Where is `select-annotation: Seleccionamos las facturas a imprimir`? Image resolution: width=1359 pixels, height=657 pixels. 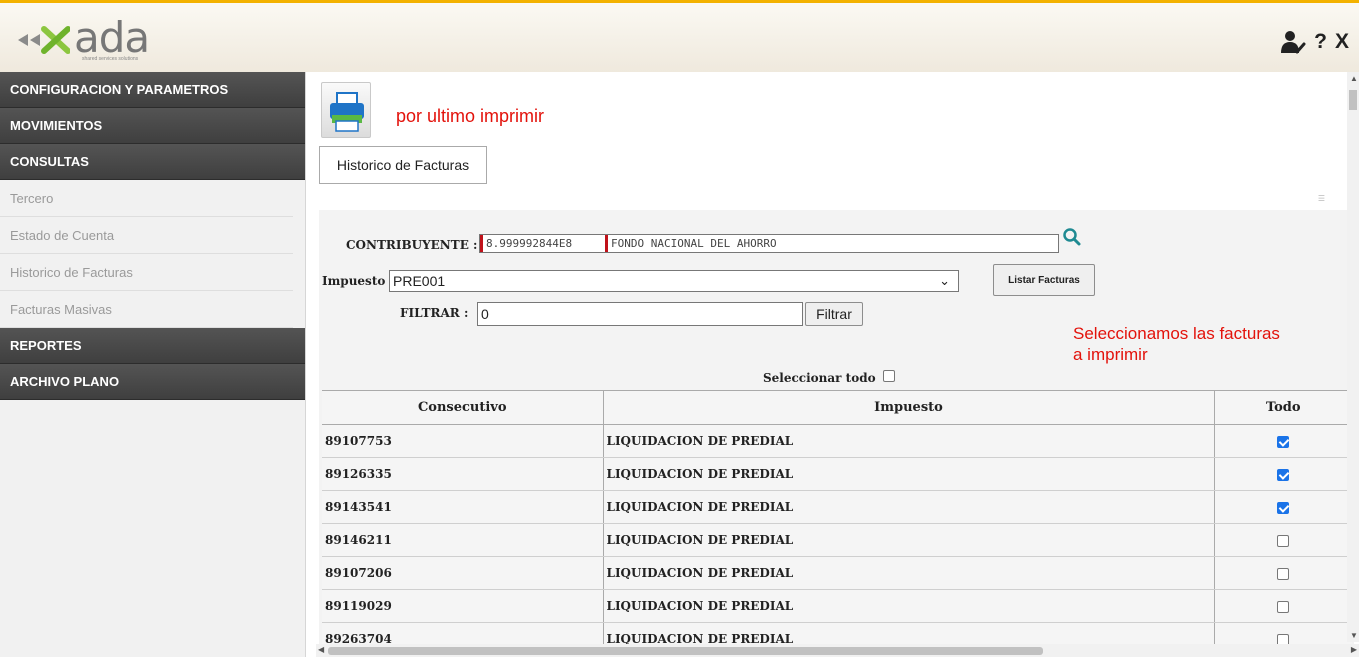 select-annotation: Seleccionamos las facturas a imprimir is located at coordinates (1176, 344).